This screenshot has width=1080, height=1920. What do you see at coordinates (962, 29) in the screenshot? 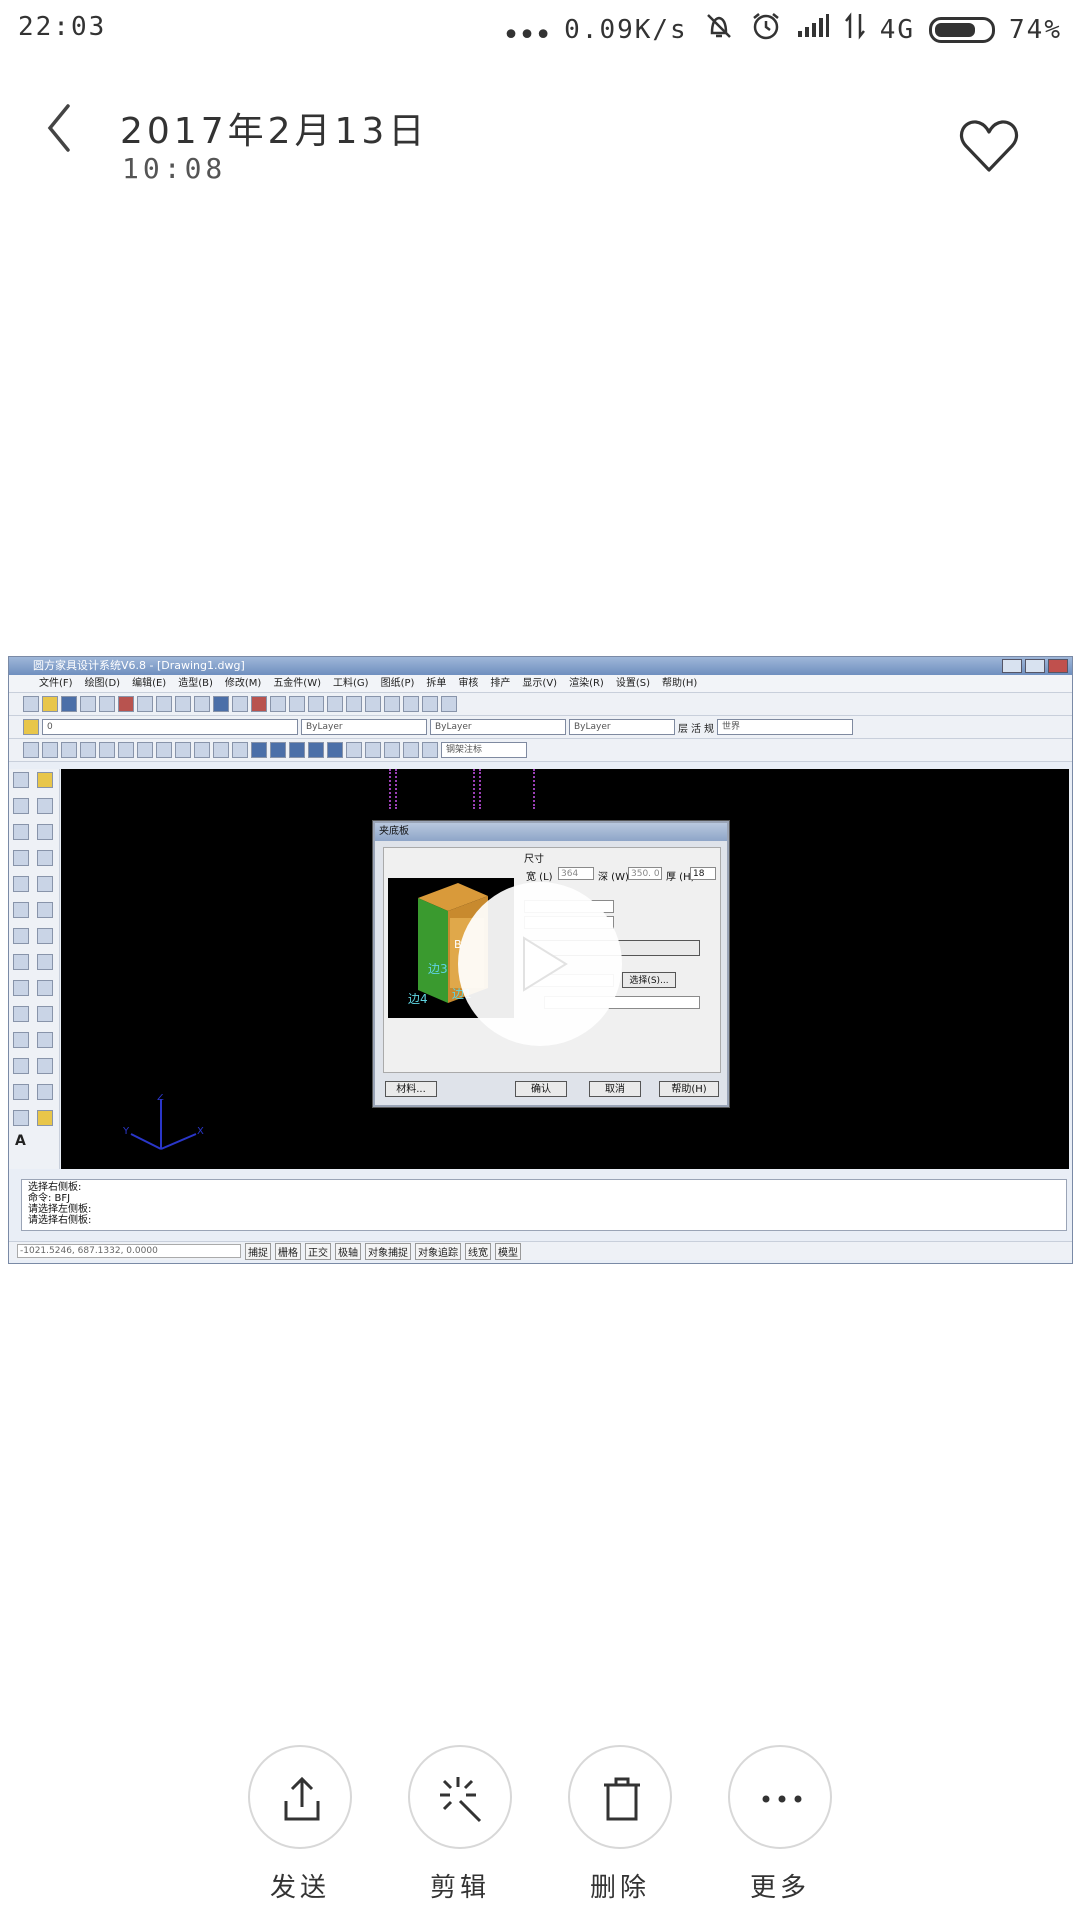
I see `battery-icon` at bounding box center [962, 29].